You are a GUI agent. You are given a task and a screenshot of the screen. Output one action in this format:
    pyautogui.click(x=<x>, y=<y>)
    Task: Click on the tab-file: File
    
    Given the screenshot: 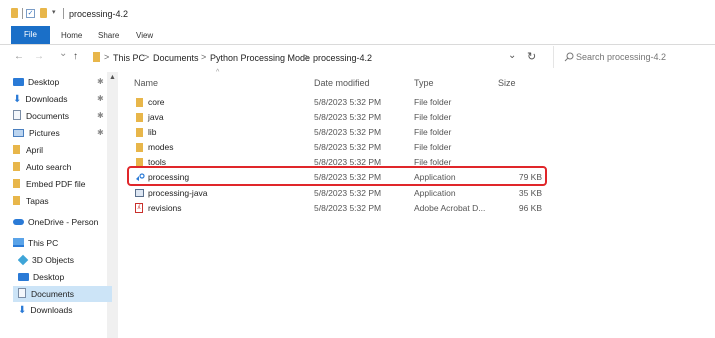 What is the action you would take?
    pyautogui.click(x=30, y=35)
    